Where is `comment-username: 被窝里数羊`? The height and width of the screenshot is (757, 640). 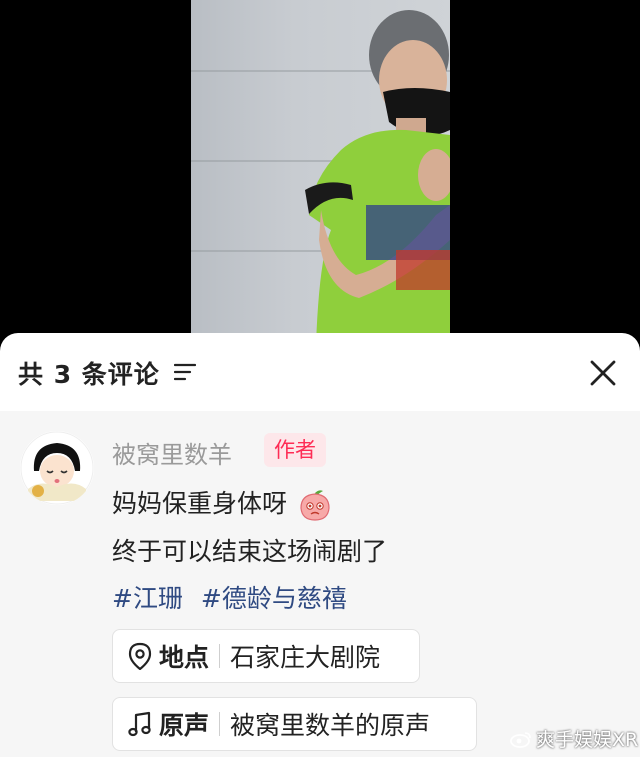 comment-username: 被窝里数羊 is located at coordinates (172, 452).